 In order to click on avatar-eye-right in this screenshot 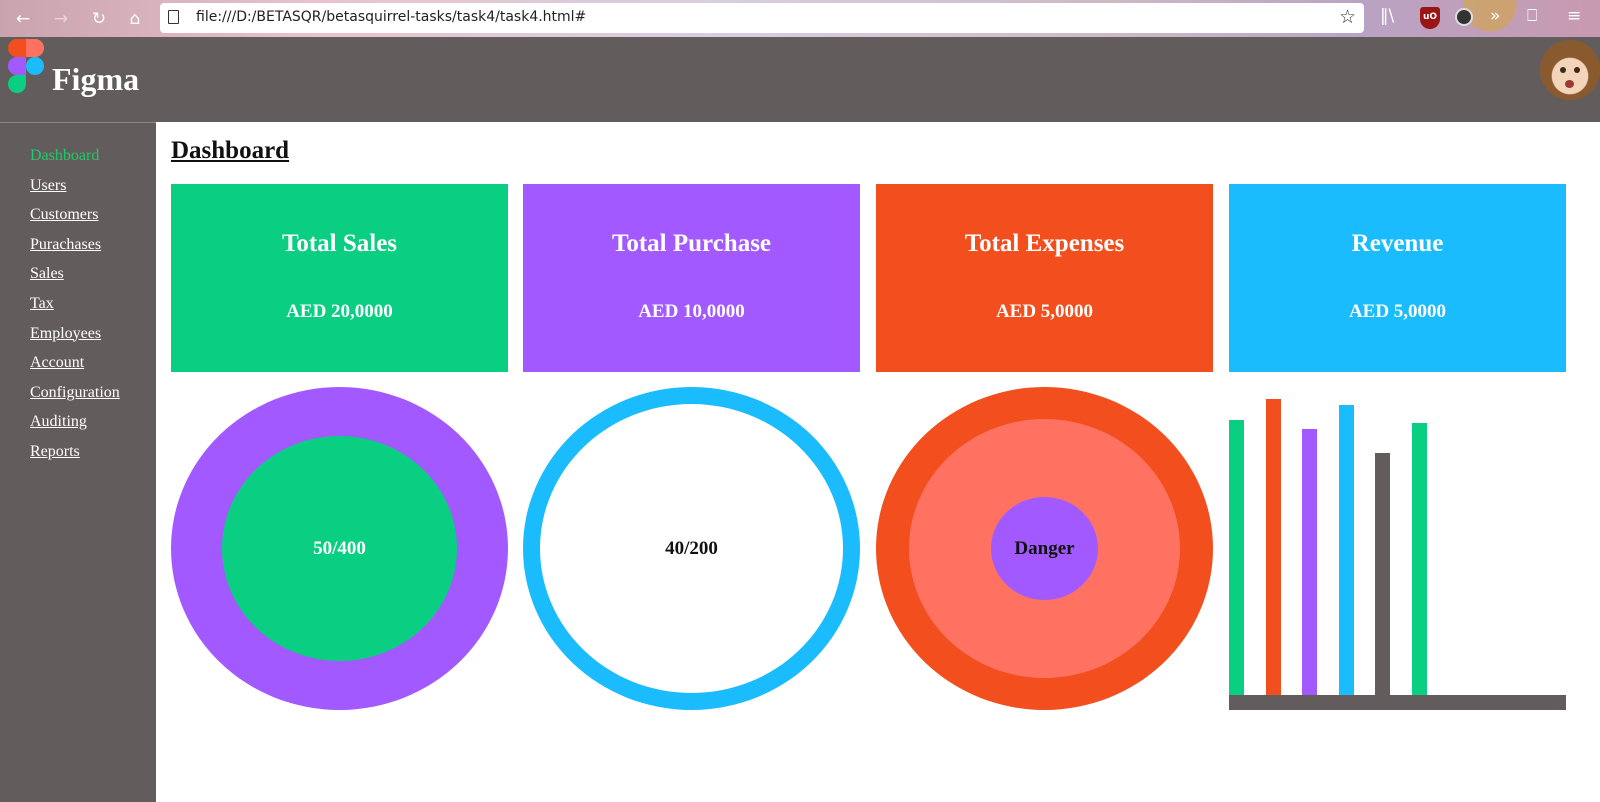, I will do `click(1577, 70)`.